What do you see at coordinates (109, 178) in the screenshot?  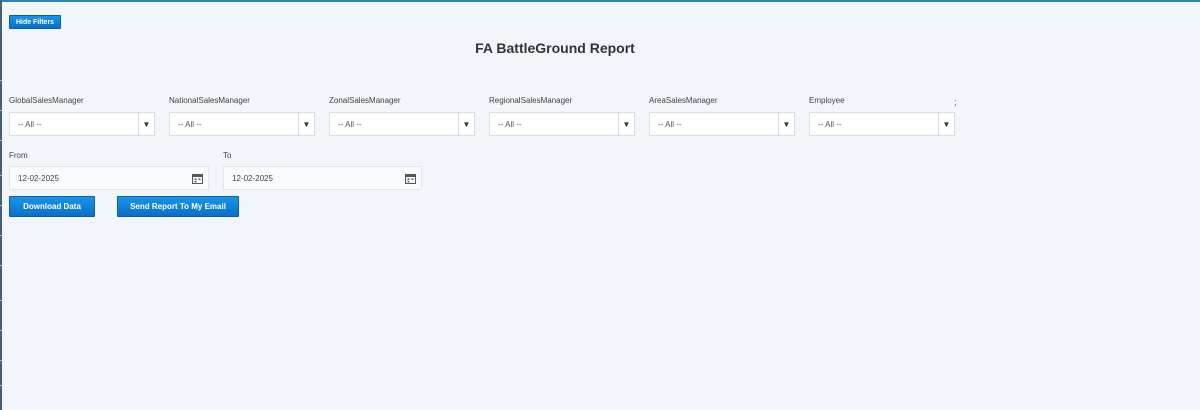 I see `from-date-input: 12-02-2025` at bounding box center [109, 178].